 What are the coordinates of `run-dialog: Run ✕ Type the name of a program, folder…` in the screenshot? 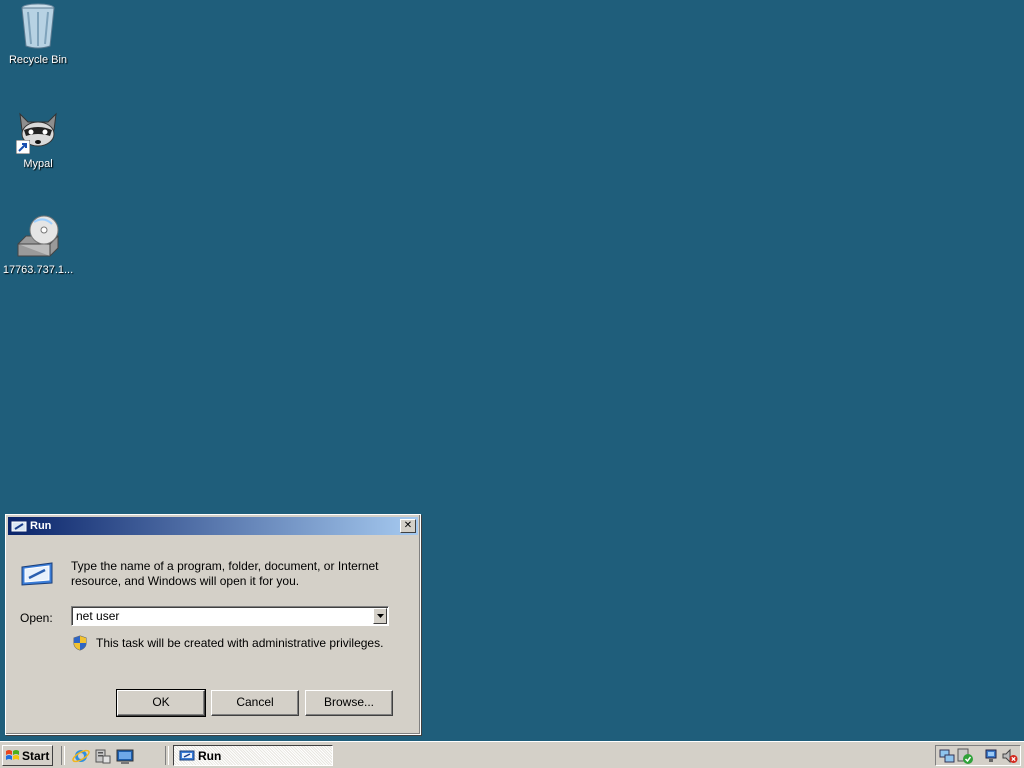 It's located at (213, 624).